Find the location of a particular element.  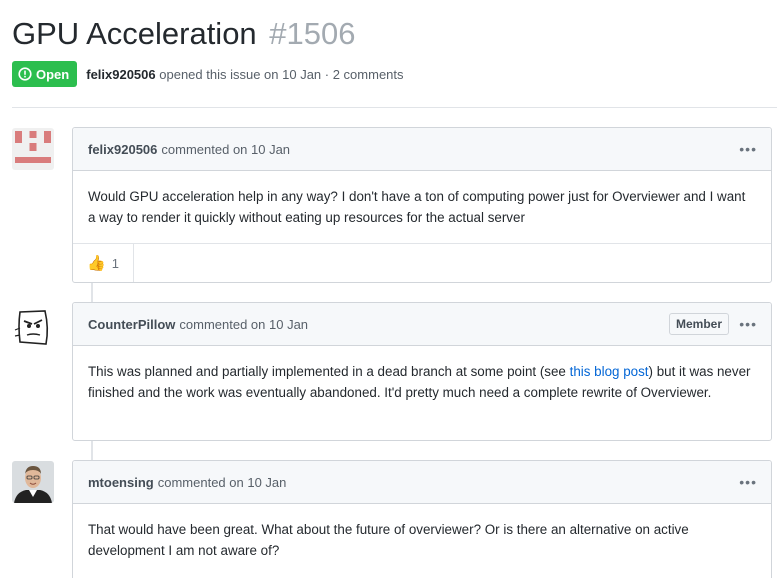

member-badge: Member is located at coordinates (698, 324).